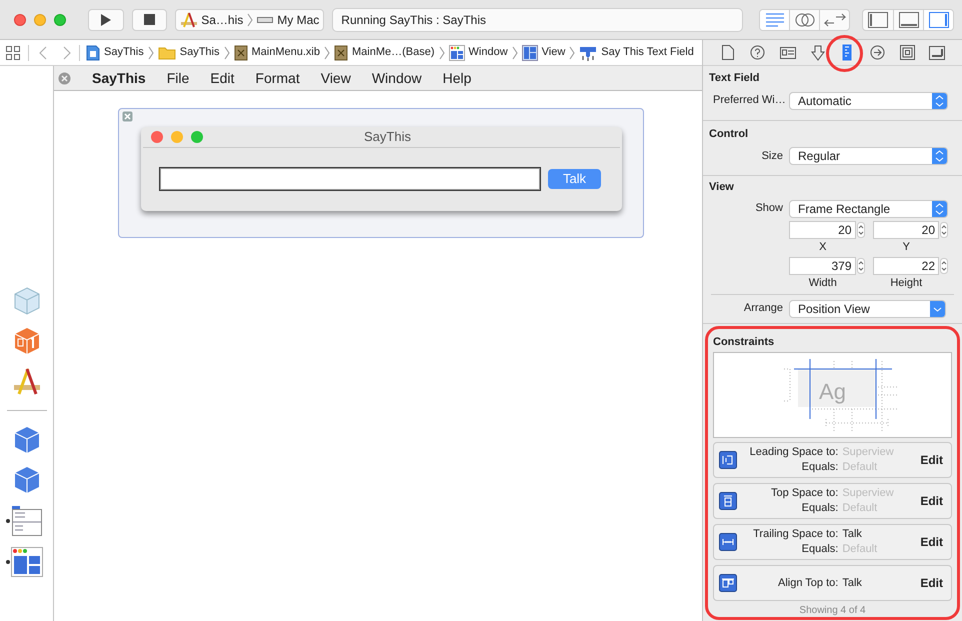  What do you see at coordinates (908, 20) in the screenshot?
I see `bottom-panel-icon` at bounding box center [908, 20].